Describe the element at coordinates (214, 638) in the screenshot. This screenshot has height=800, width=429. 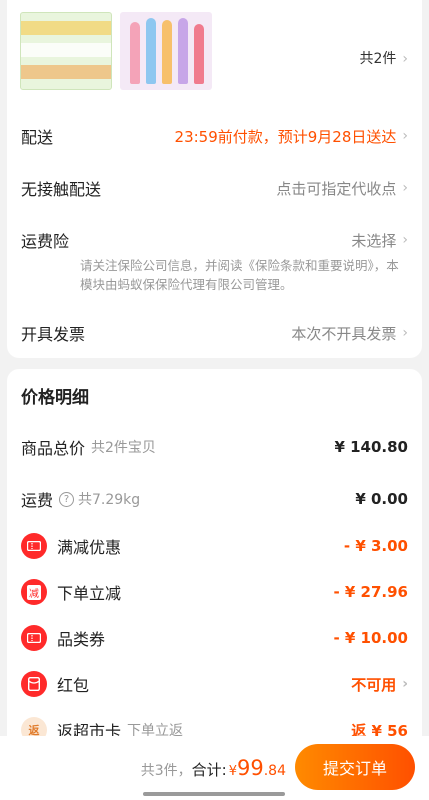
I see `category-coupon-row: 品类券 - ¥ 10.00` at that location.